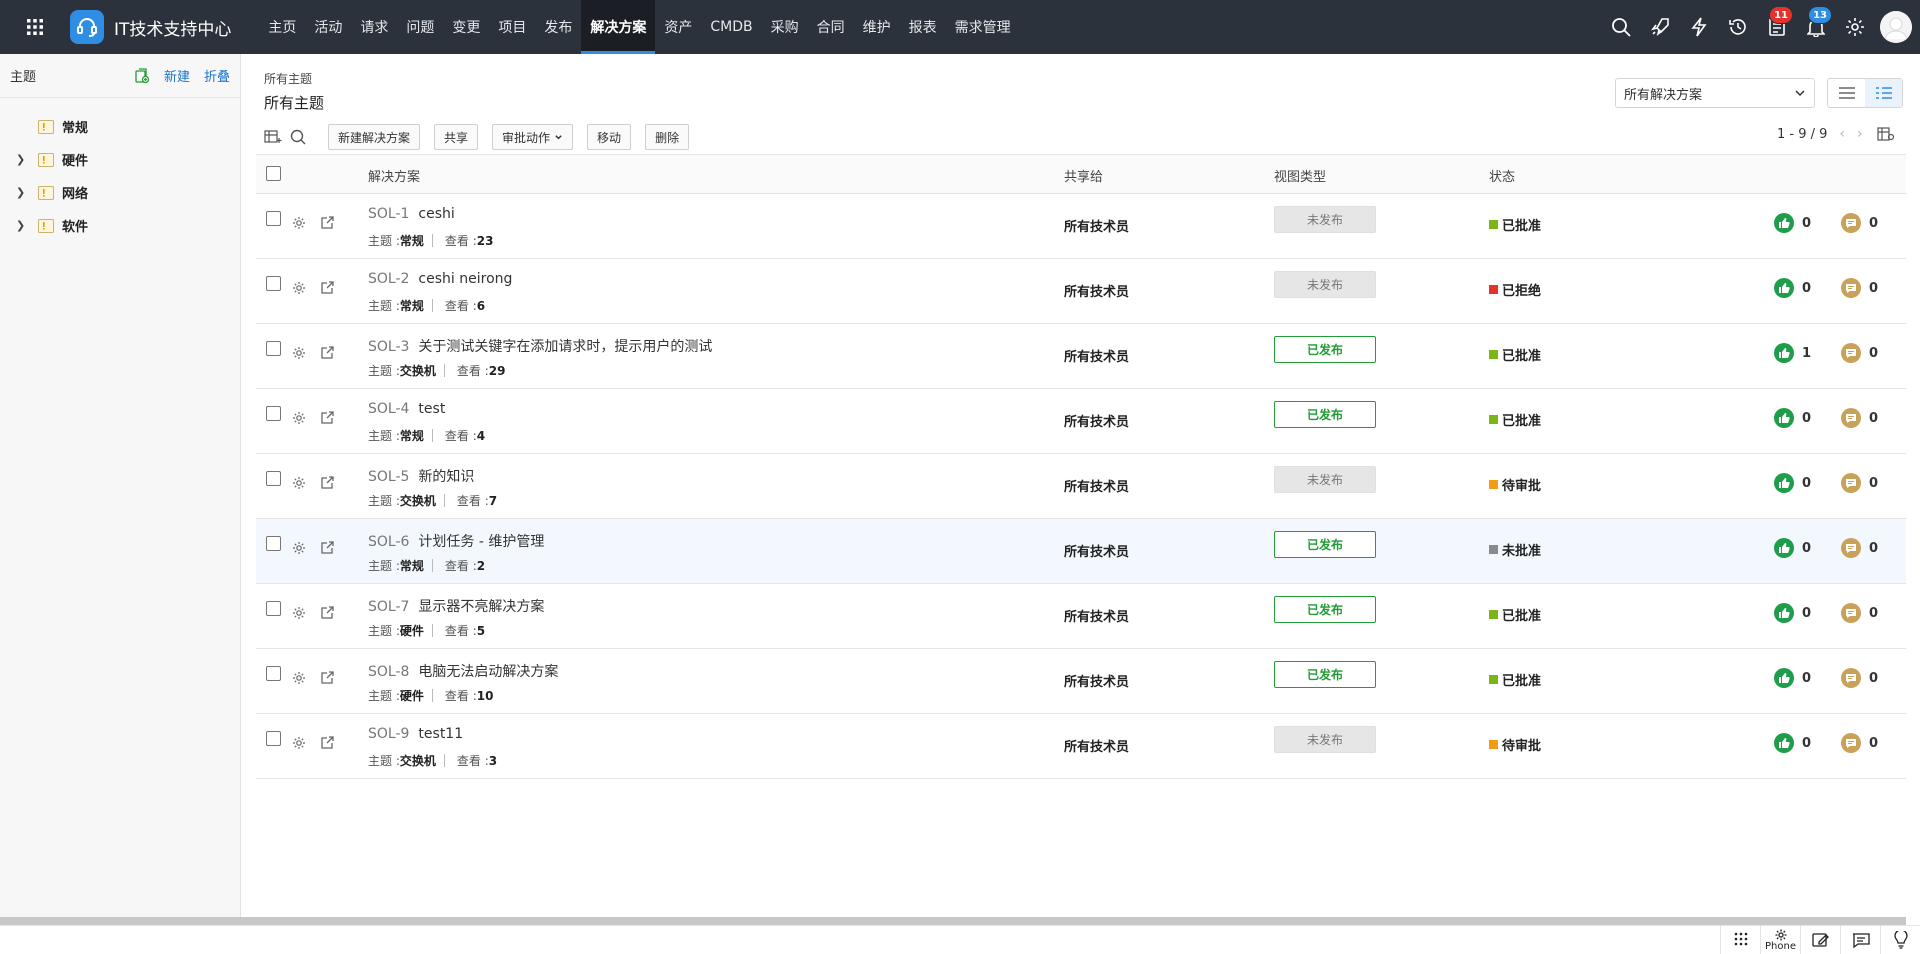 Image resolution: width=1920 pixels, height=954 pixels. What do you see at coordinates (374, 27) in the screenshot?
I see `nav-item: 请求` at bounding box center [374, 27].